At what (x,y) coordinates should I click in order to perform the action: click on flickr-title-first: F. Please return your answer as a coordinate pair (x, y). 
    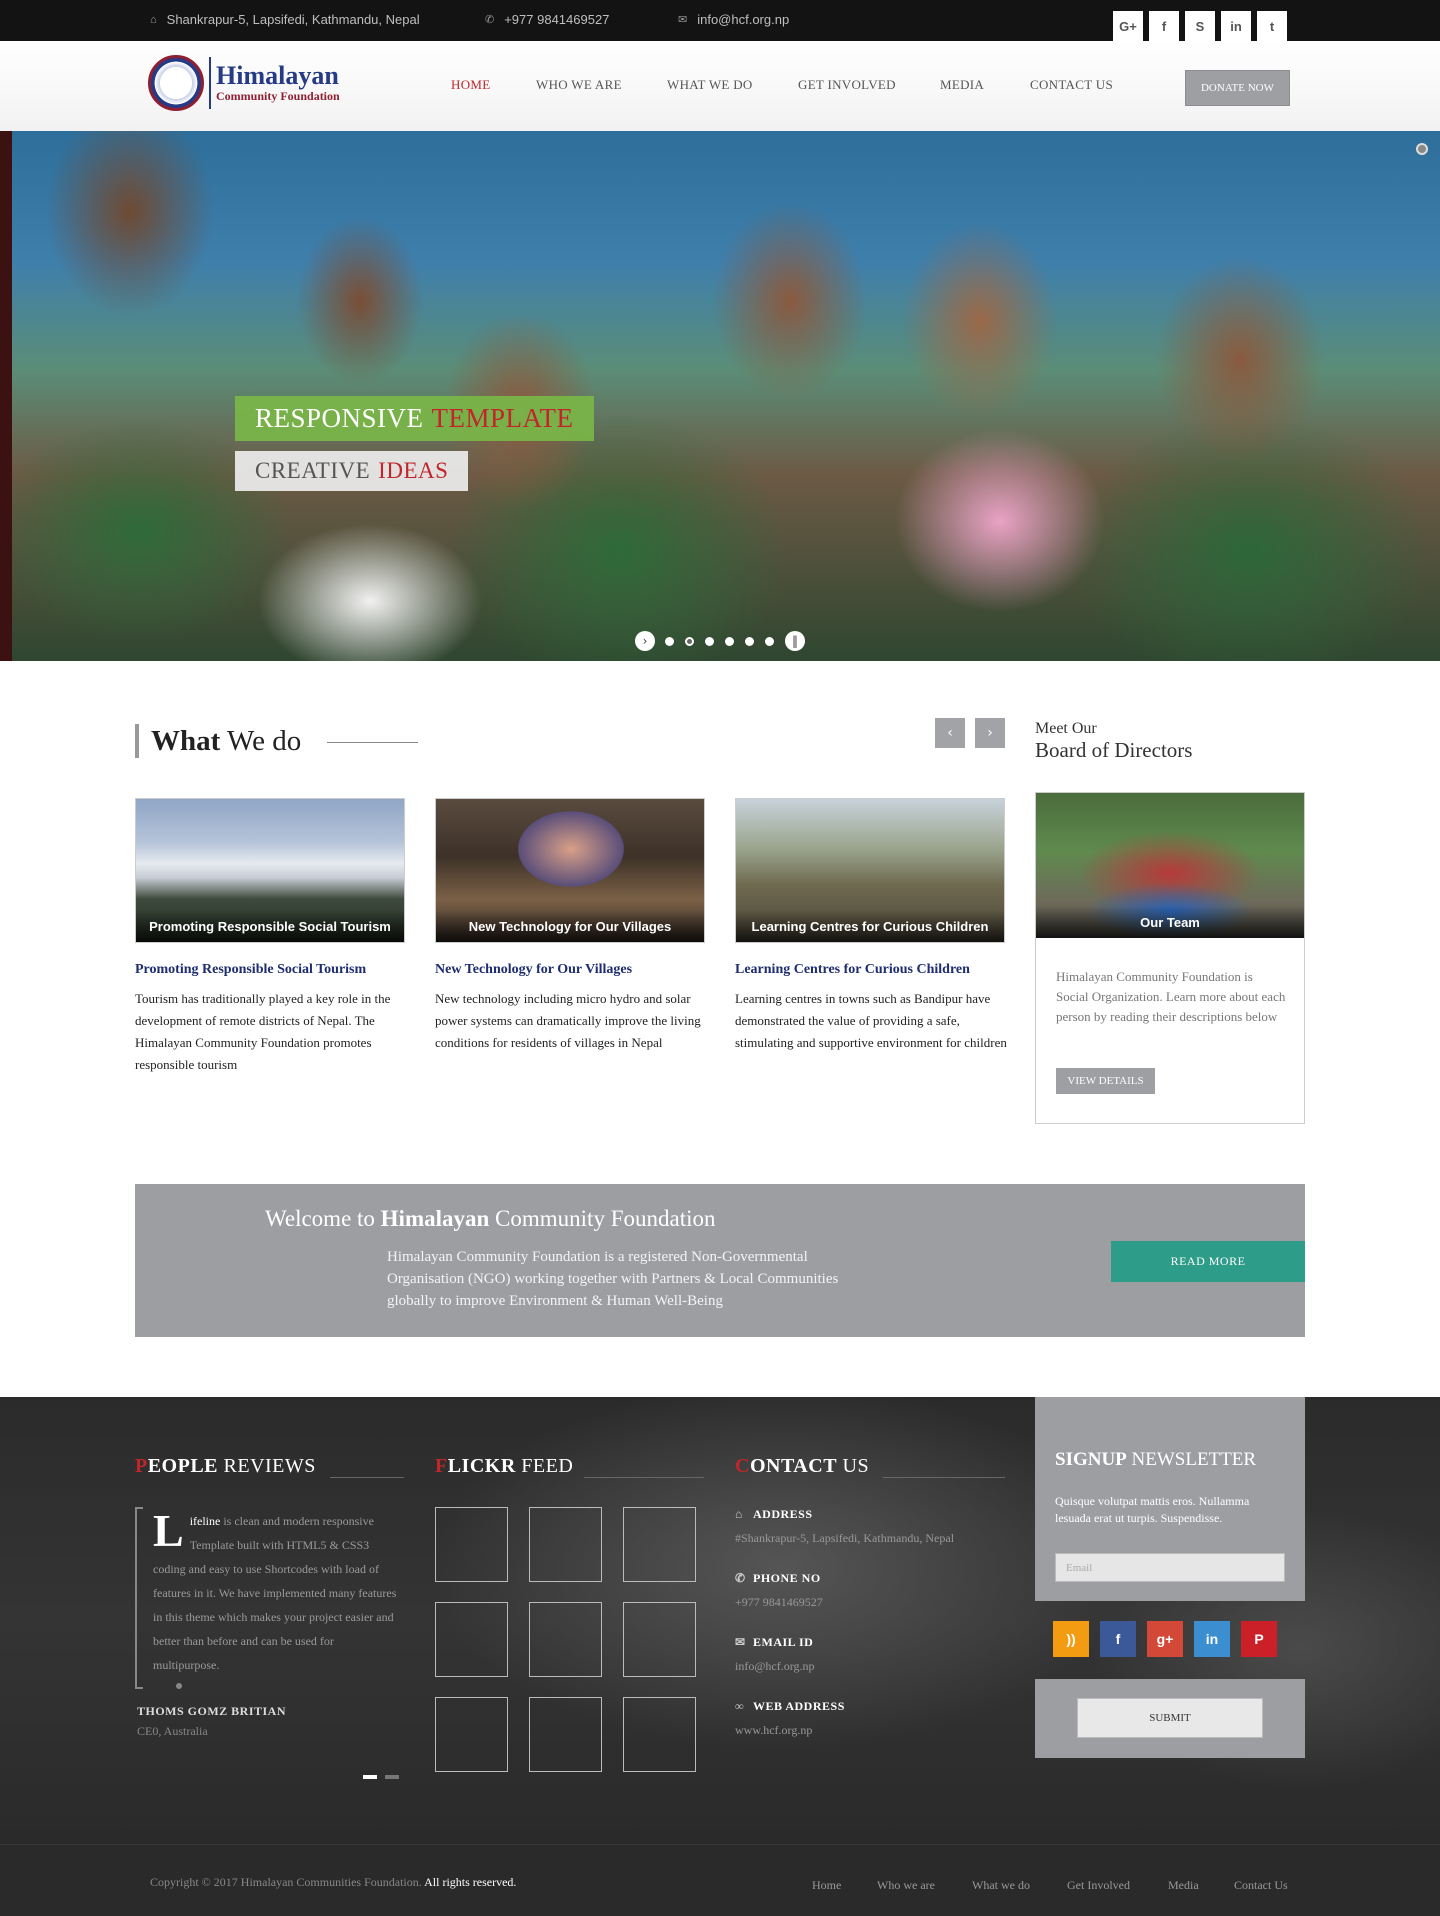
    Looking at the image, I should click on (441, 1466).